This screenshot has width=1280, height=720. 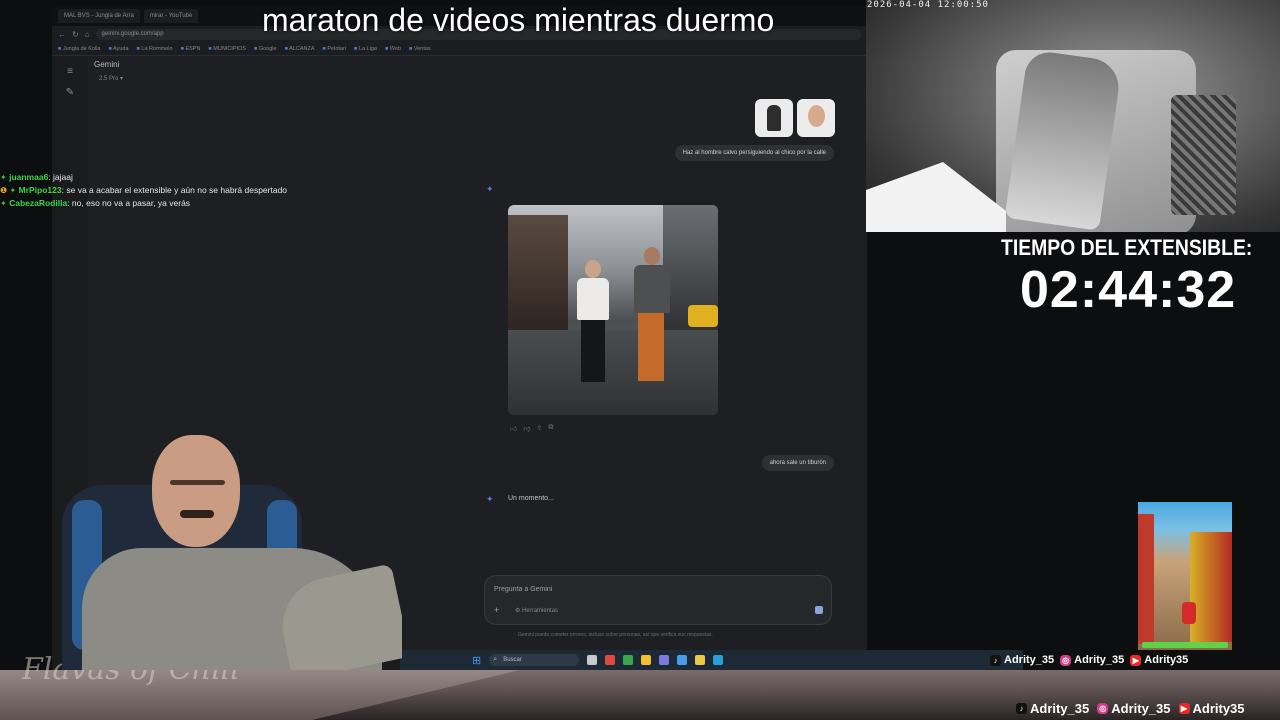 What do you see at coordinates (154, 49) in the screenshot?
I see `bookmark-item: La Rommelo` at bounding box center [154, 49].